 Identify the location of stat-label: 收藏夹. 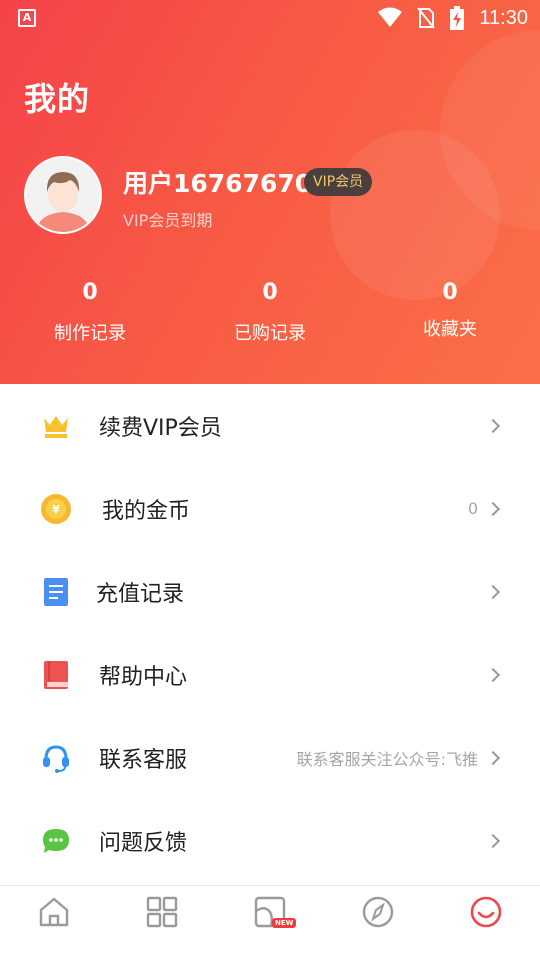
(450, 329).